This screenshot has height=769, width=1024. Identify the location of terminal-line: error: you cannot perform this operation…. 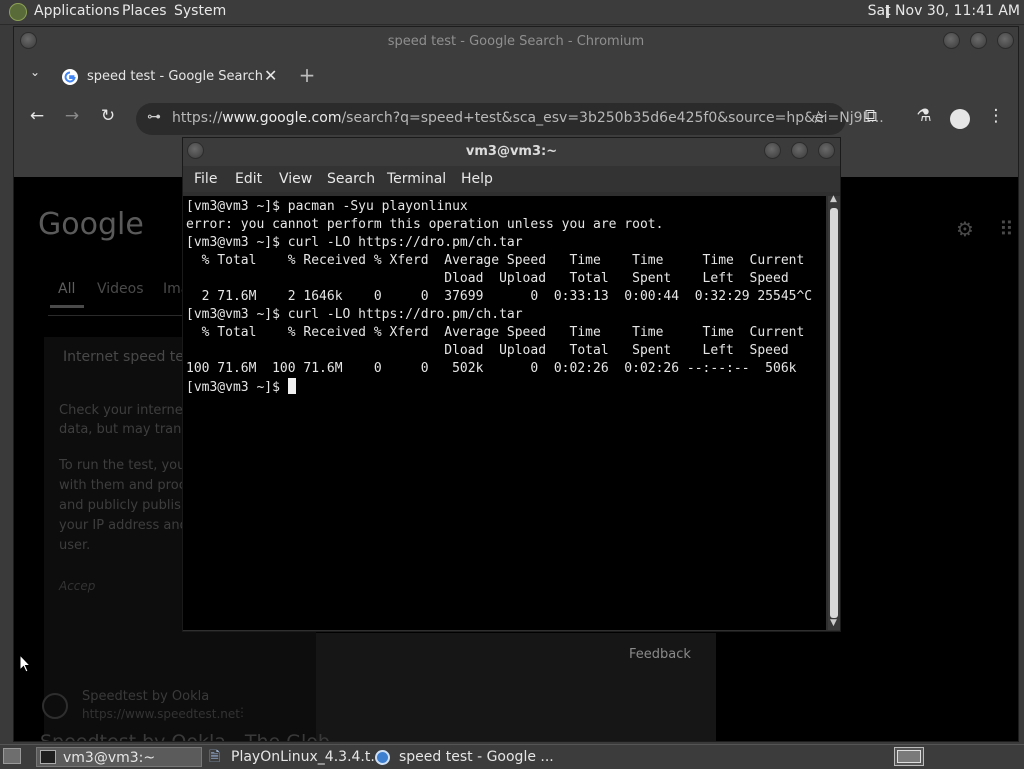
(425, 224).